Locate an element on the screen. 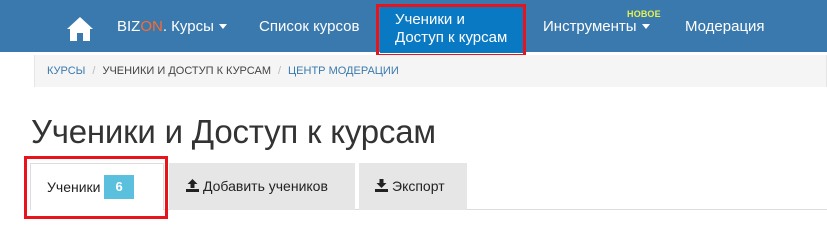 This screenshot has width=827, height=240. brand-suffix: . Курсы is located at coordinates (188, 26).